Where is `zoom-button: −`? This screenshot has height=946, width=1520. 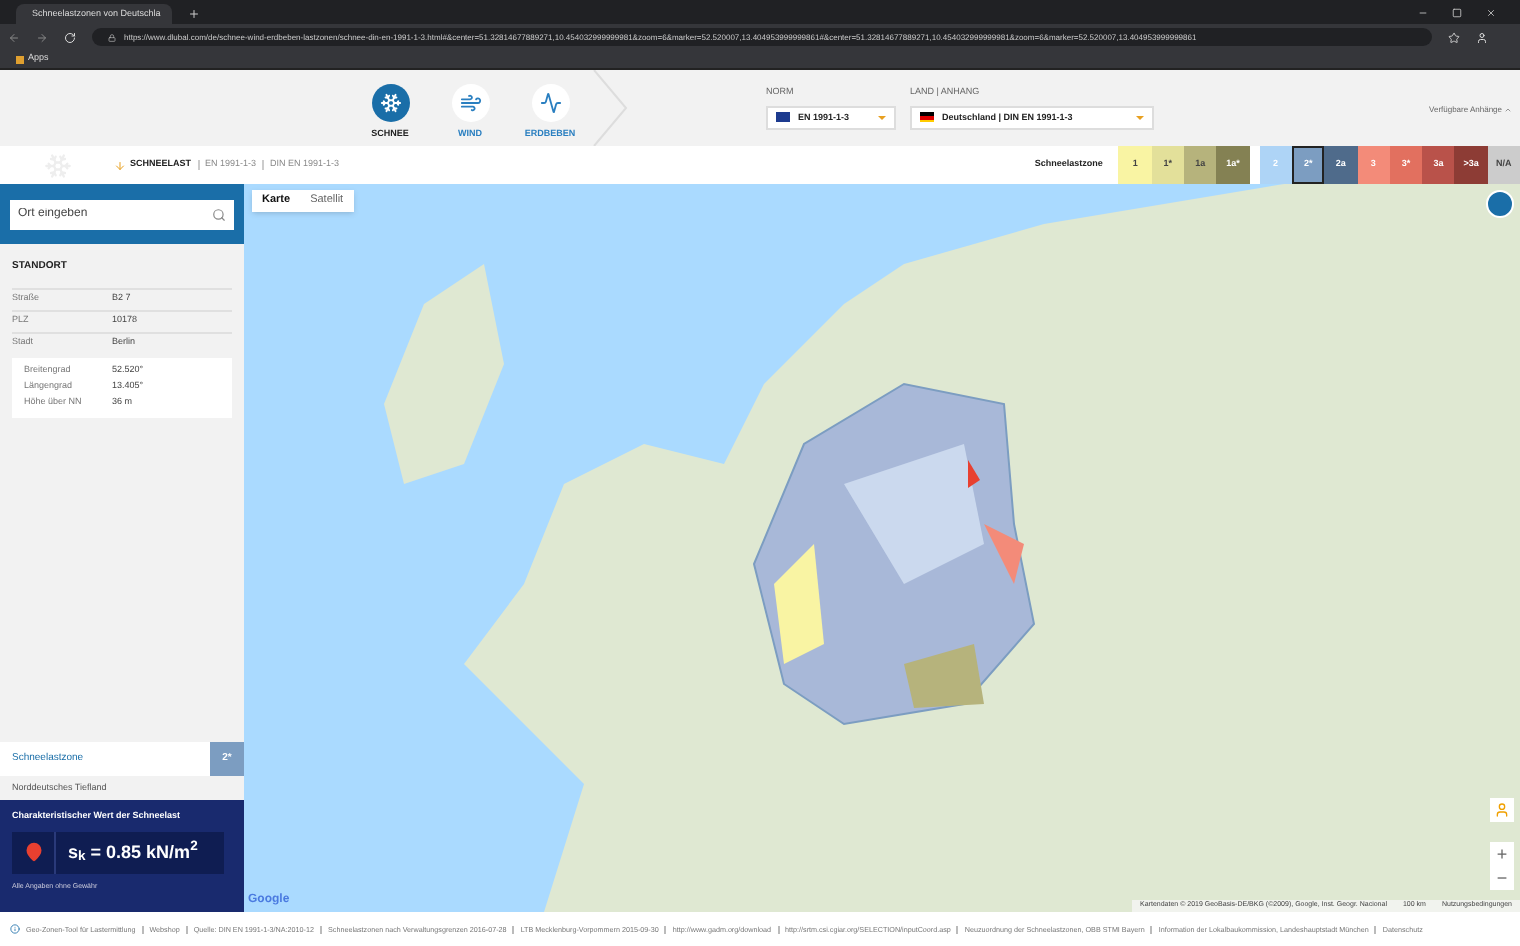 zoom-button: − is located at coordinates (1502, 878).